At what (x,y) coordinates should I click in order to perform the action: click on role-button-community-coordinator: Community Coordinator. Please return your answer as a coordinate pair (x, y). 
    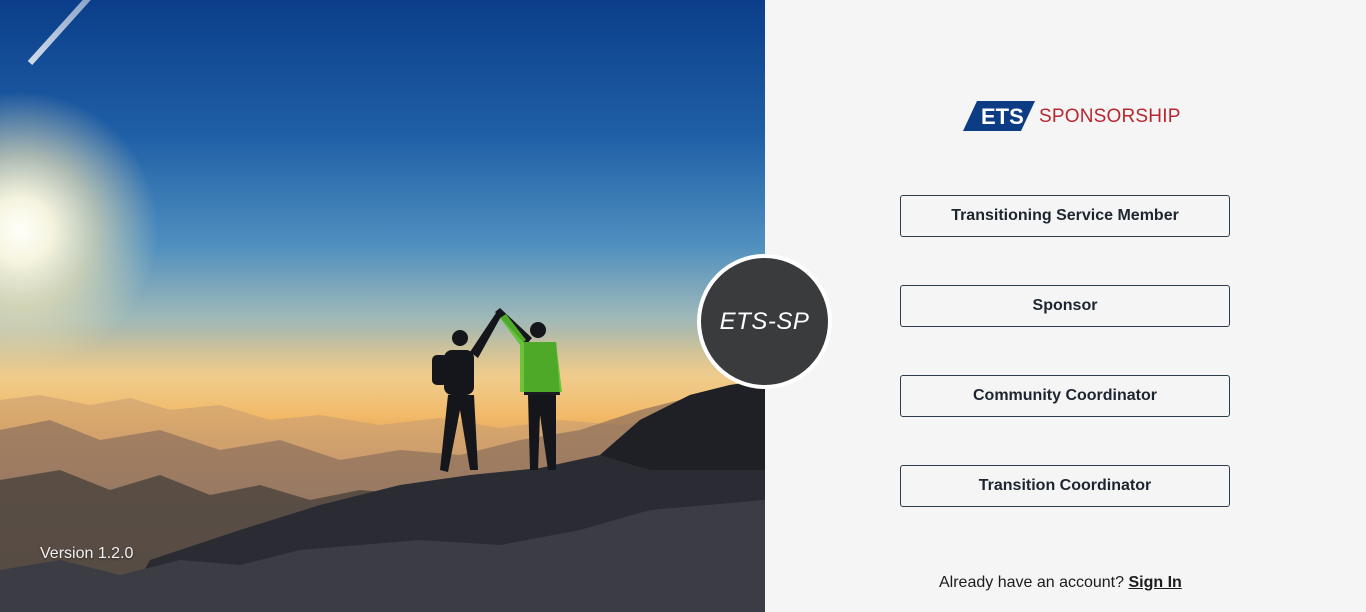
    Looking at the image, I should click on (1065, 396).